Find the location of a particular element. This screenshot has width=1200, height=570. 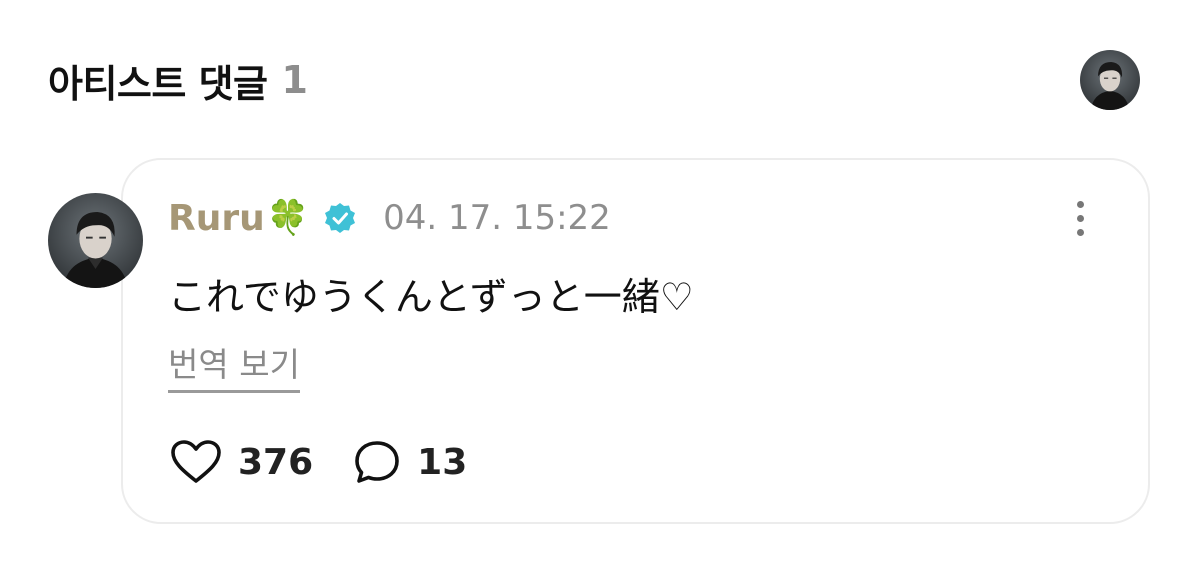

comment-timestamp: 04. 17. 15:22 is located at coordinates (497, 218).